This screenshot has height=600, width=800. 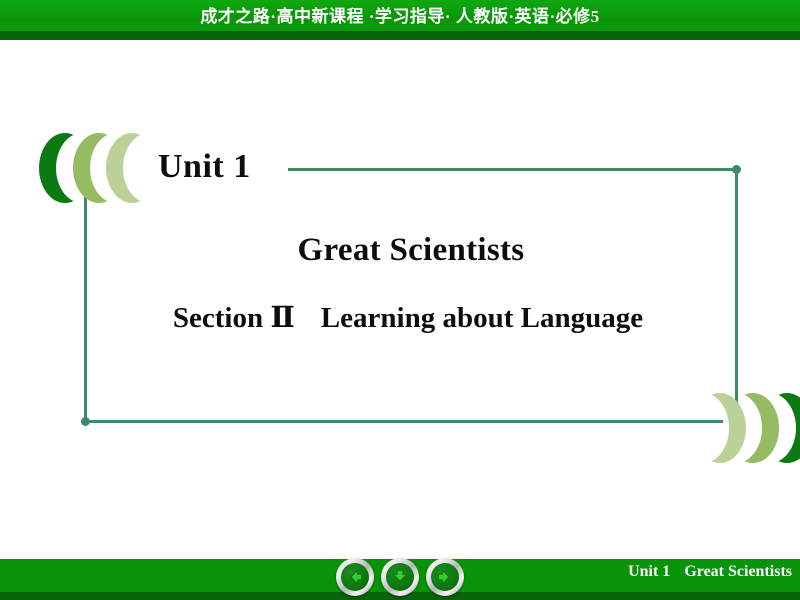 What do you see at coordinates (403, 421) in the screenshot?
I see `frame-bottom-line` at bounding box center [403, 421].